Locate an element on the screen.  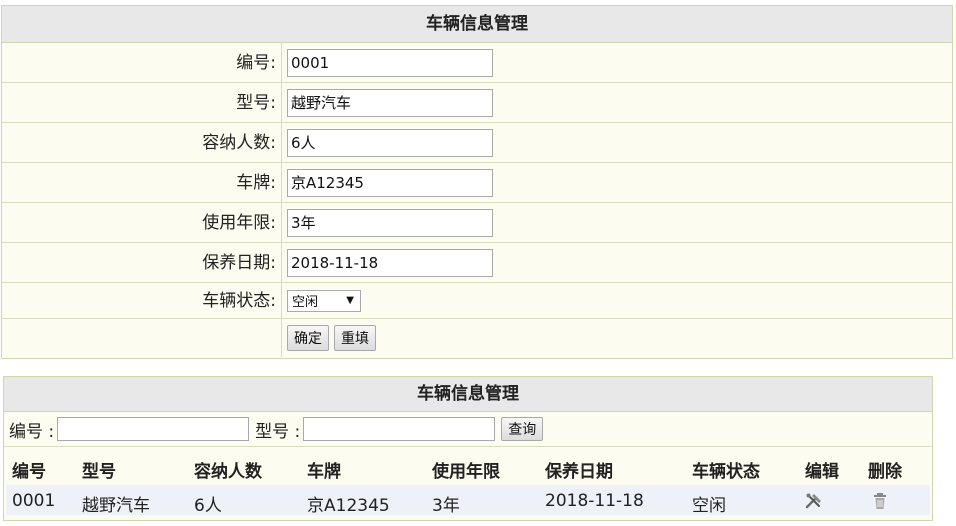
service-life-label: 使用年限: is located at coordinates (142, 222).